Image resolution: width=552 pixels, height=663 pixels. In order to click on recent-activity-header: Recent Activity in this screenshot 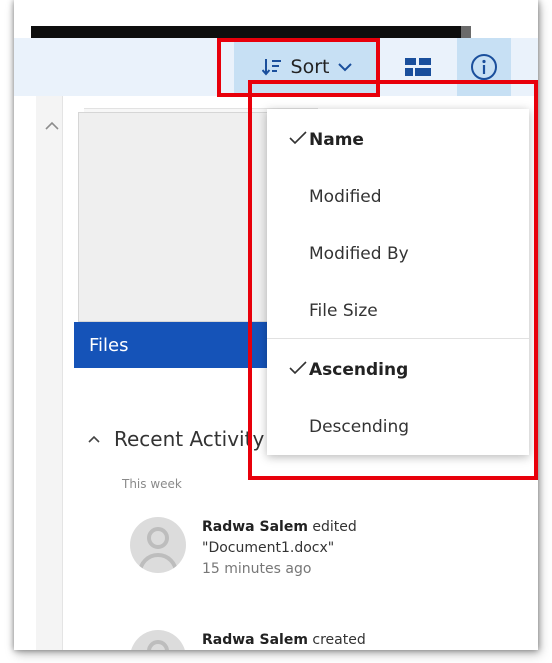, I will do `click(176, 439)`.